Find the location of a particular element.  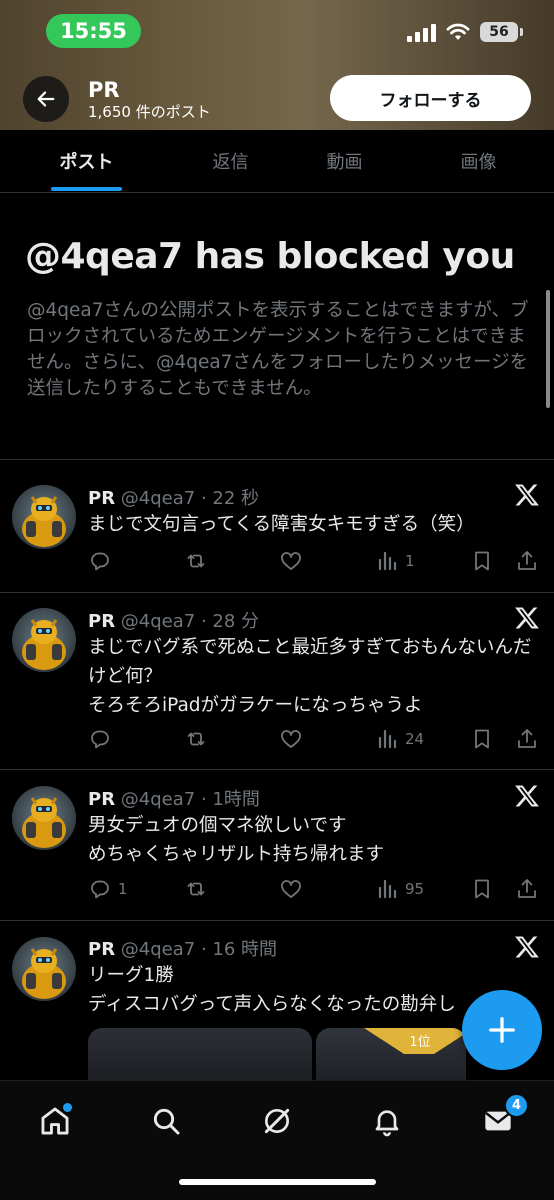

nav-search is located at coordinates (166, 1121).